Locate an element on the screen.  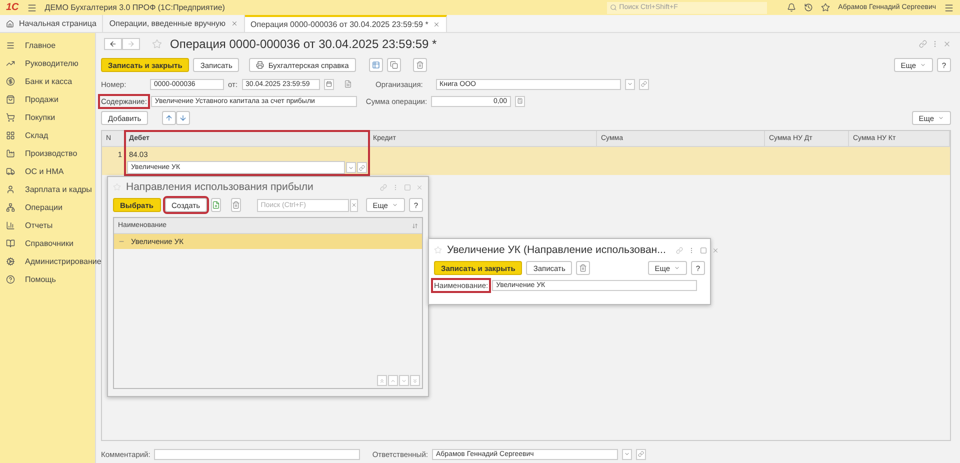
move-down-button is located at coordinates (183, 118).